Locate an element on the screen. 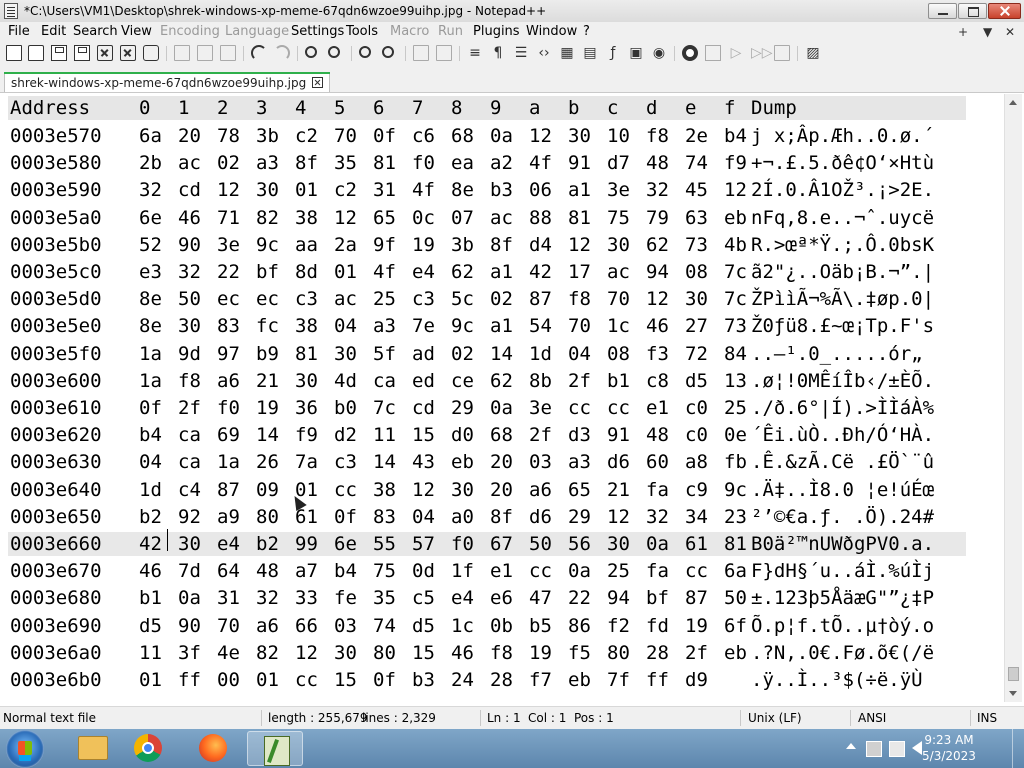 This screenshot has height=768, width=1024. tab-list-dropdown-icon: ▼ is located at coordinates (987, 32).